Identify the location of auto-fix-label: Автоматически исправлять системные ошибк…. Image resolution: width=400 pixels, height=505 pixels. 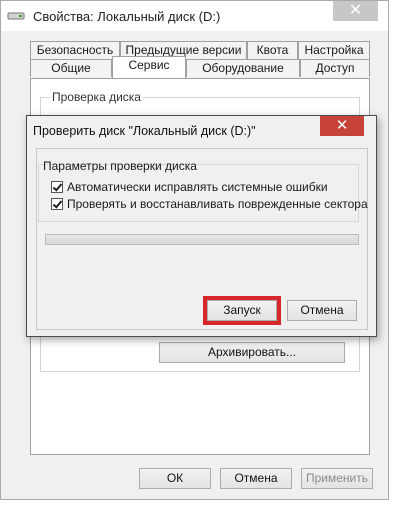
(197, 187).